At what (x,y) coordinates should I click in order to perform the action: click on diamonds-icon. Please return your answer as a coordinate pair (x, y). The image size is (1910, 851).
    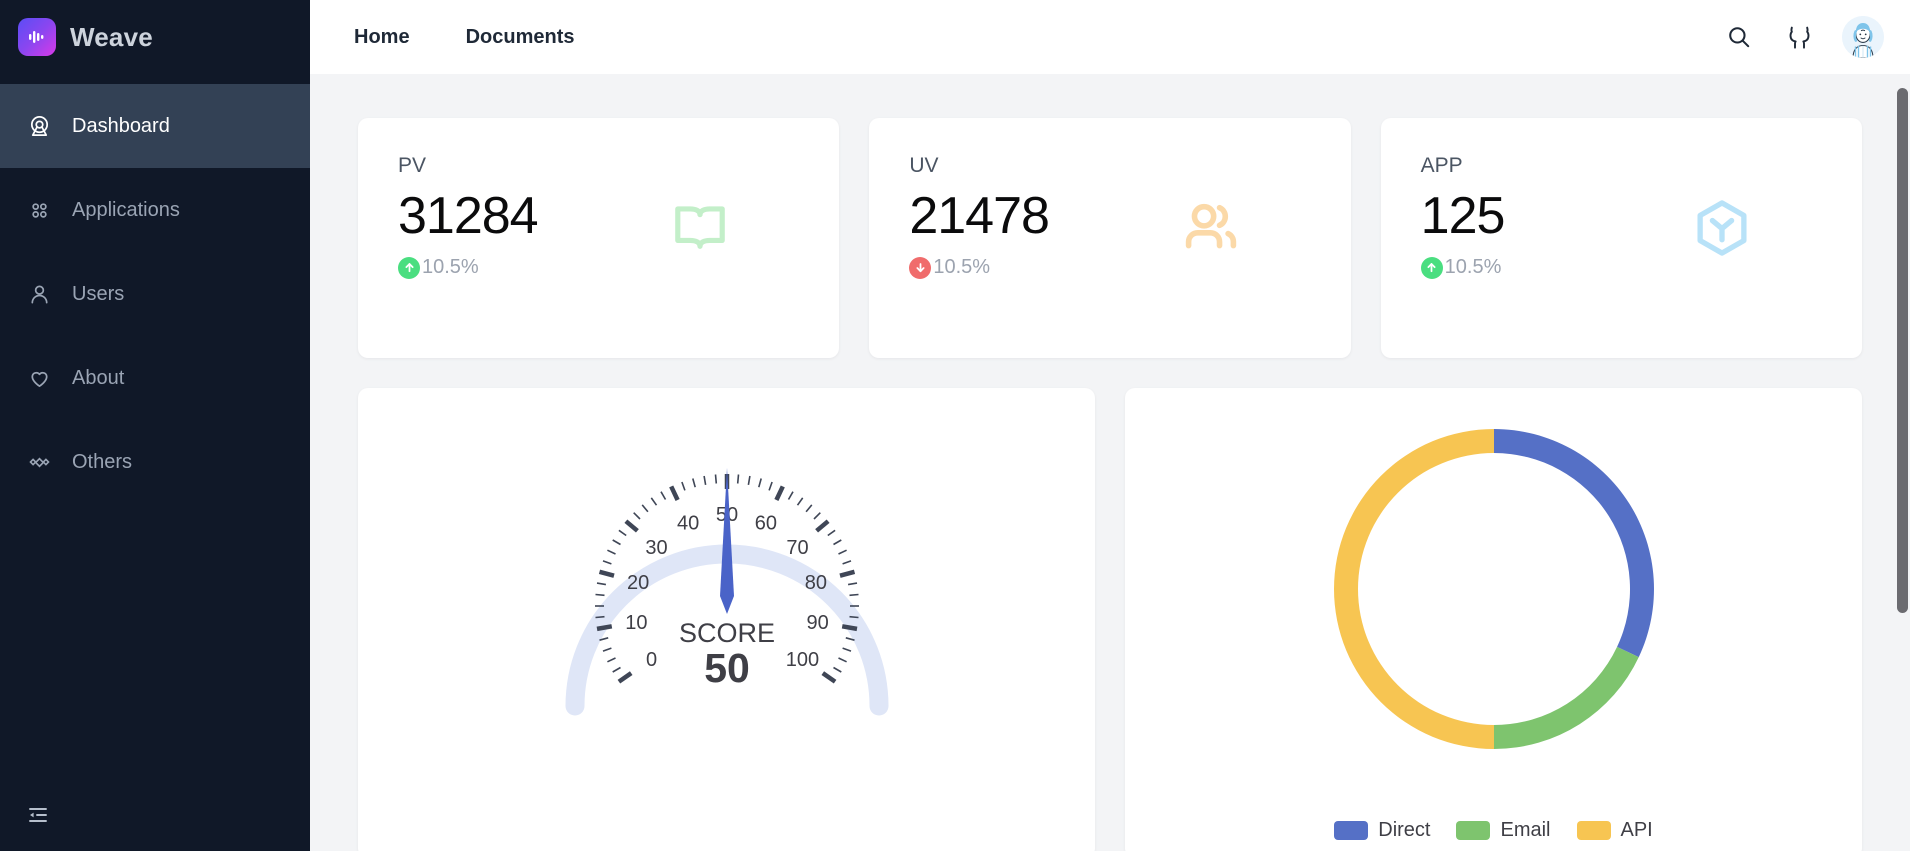
    Looking at the image, I should click on (39, 462).